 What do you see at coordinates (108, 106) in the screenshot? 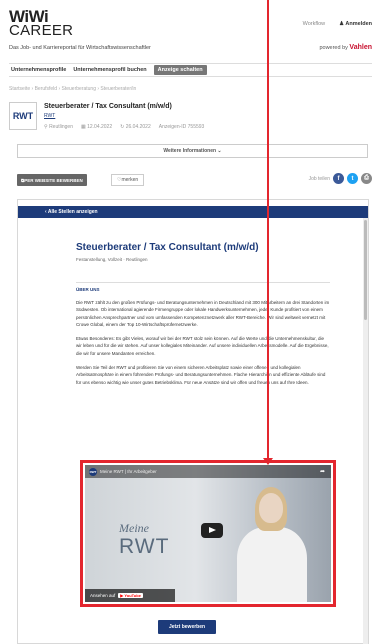
I see `job-title: Steuerberater / Tax Consultant (m/w/d)` at bounding box center [108, 106].